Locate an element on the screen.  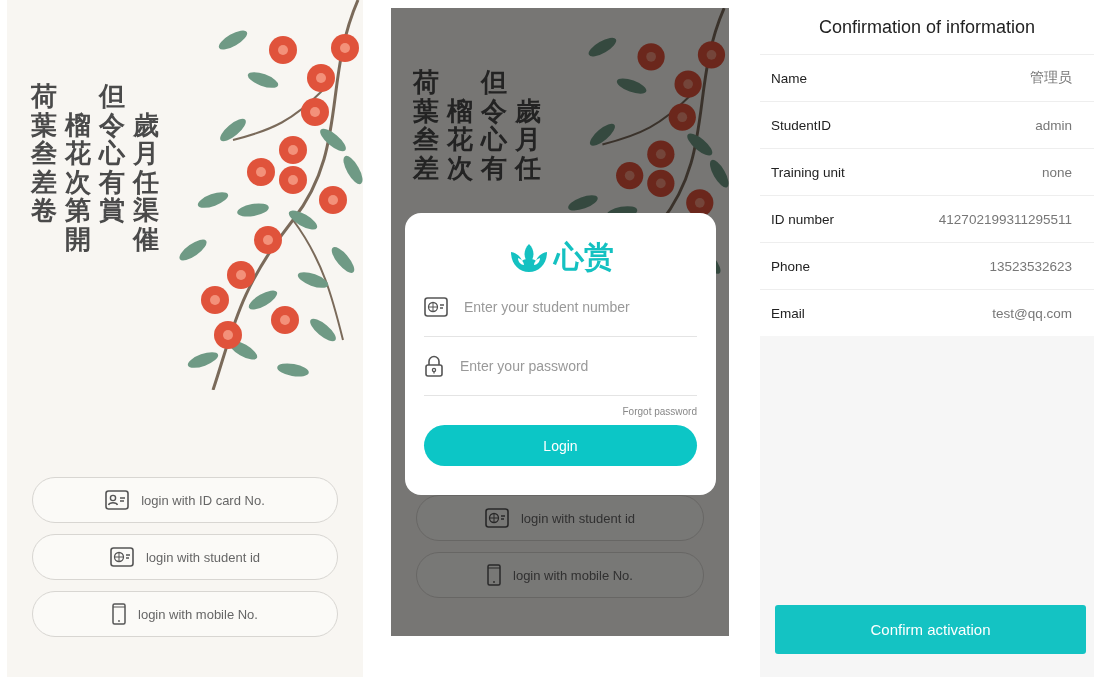
info-label: StudentID is located at coordinates (801, 125).